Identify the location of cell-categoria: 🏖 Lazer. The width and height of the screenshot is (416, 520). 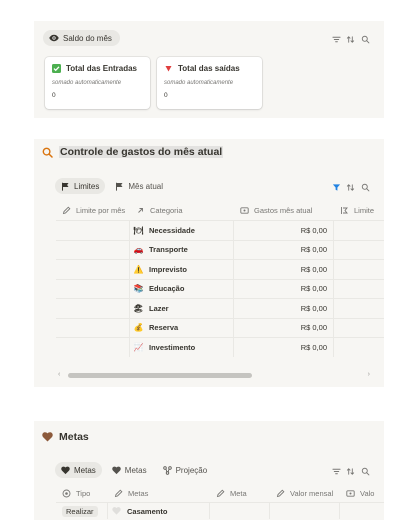
(182, 308).